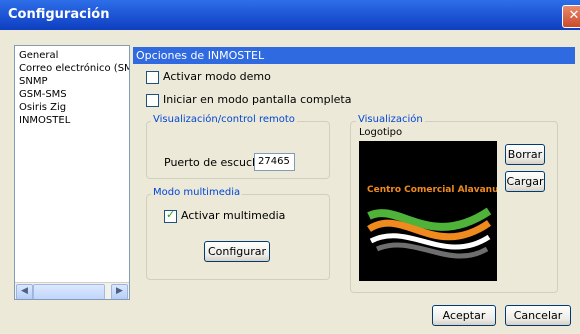 Image resolution: width=580 pixels, height=334 pixels. What do you see at coordinates (152, 100) in the screenshot?
I see `fullscreen-checkbox` at bounding box center [152, 100].